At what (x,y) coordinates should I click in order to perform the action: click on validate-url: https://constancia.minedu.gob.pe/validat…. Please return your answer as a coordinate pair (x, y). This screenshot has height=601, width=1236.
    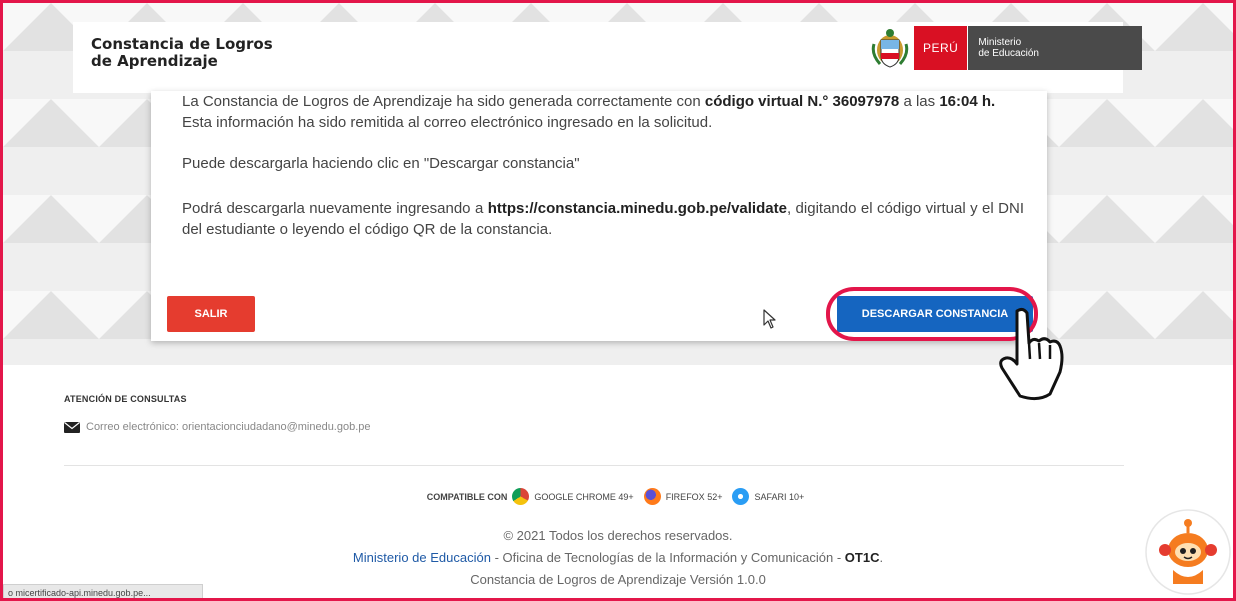
    Looking at the image, I should click on (637, 208).